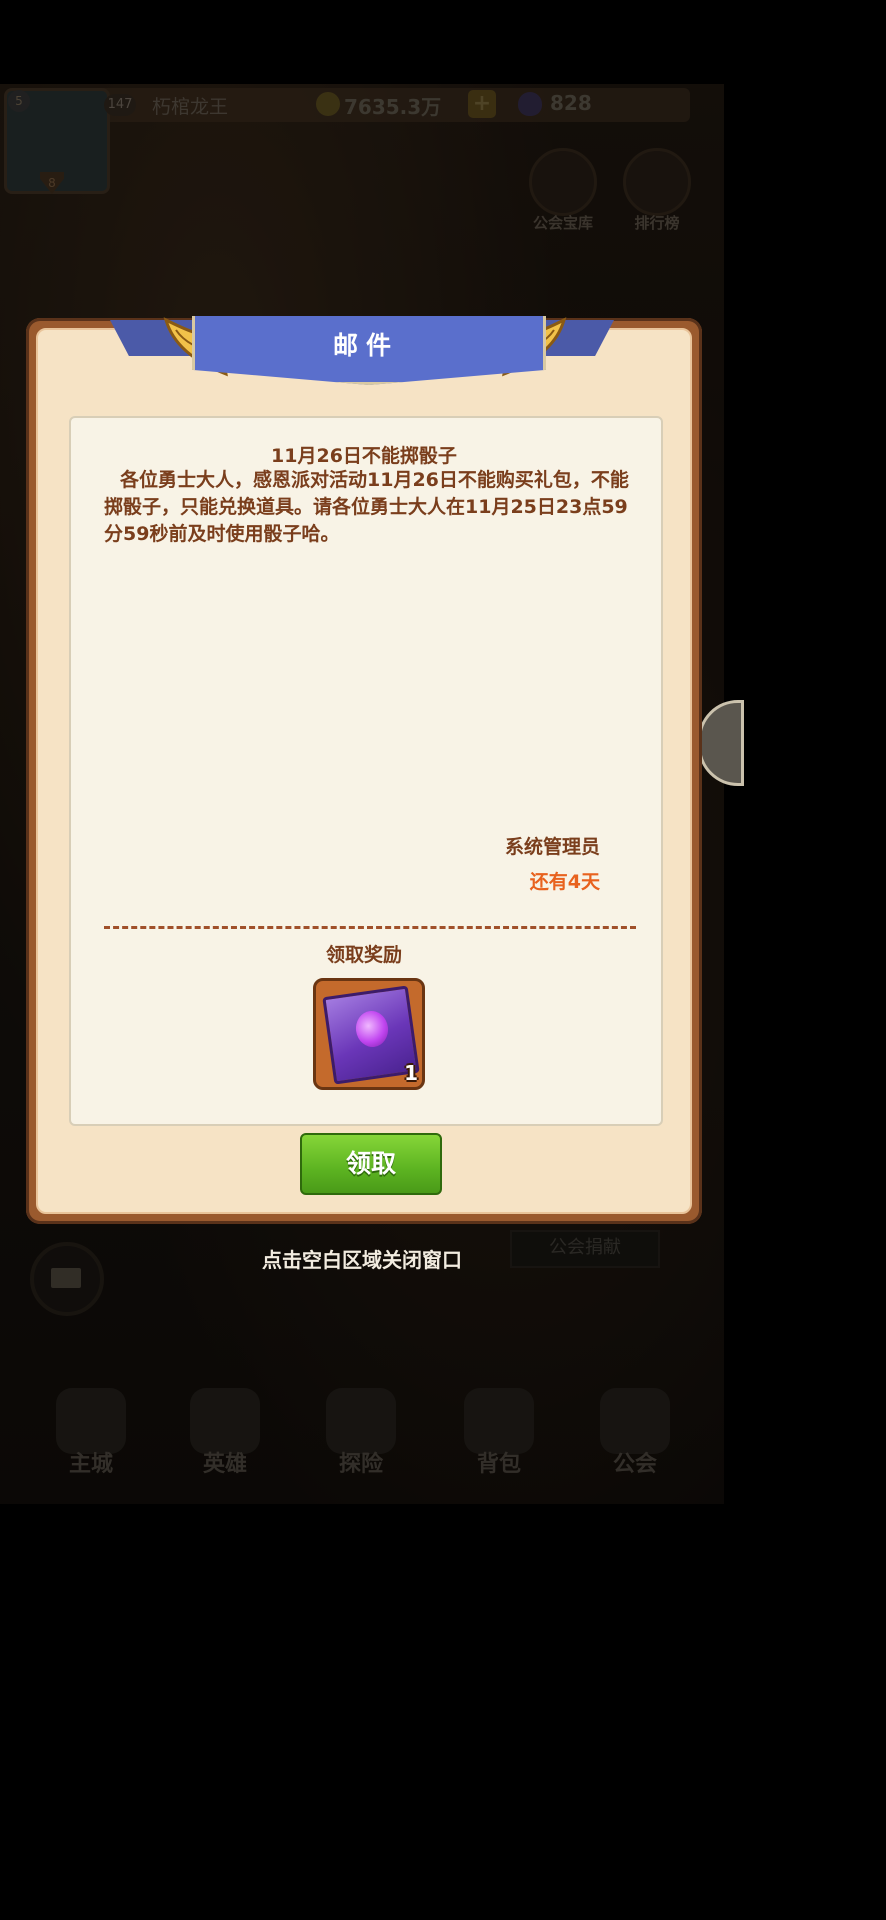 This screenshot has width=886, height=1920. I want to click on mail-expiry: 还有4天, so click(564, 882).